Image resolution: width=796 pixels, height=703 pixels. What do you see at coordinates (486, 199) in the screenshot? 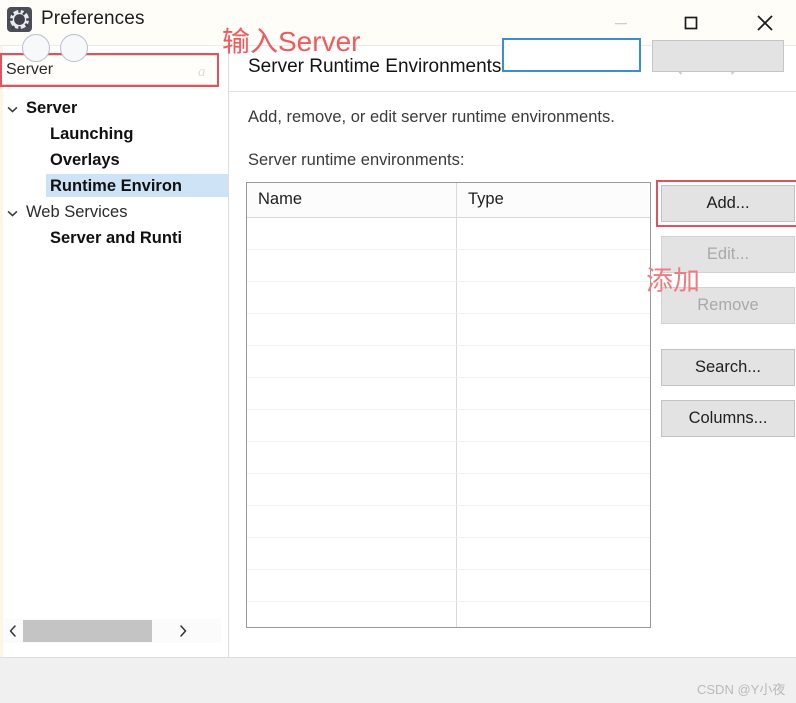
I see `column-header-type: Type` at bounding box center [486, 199].